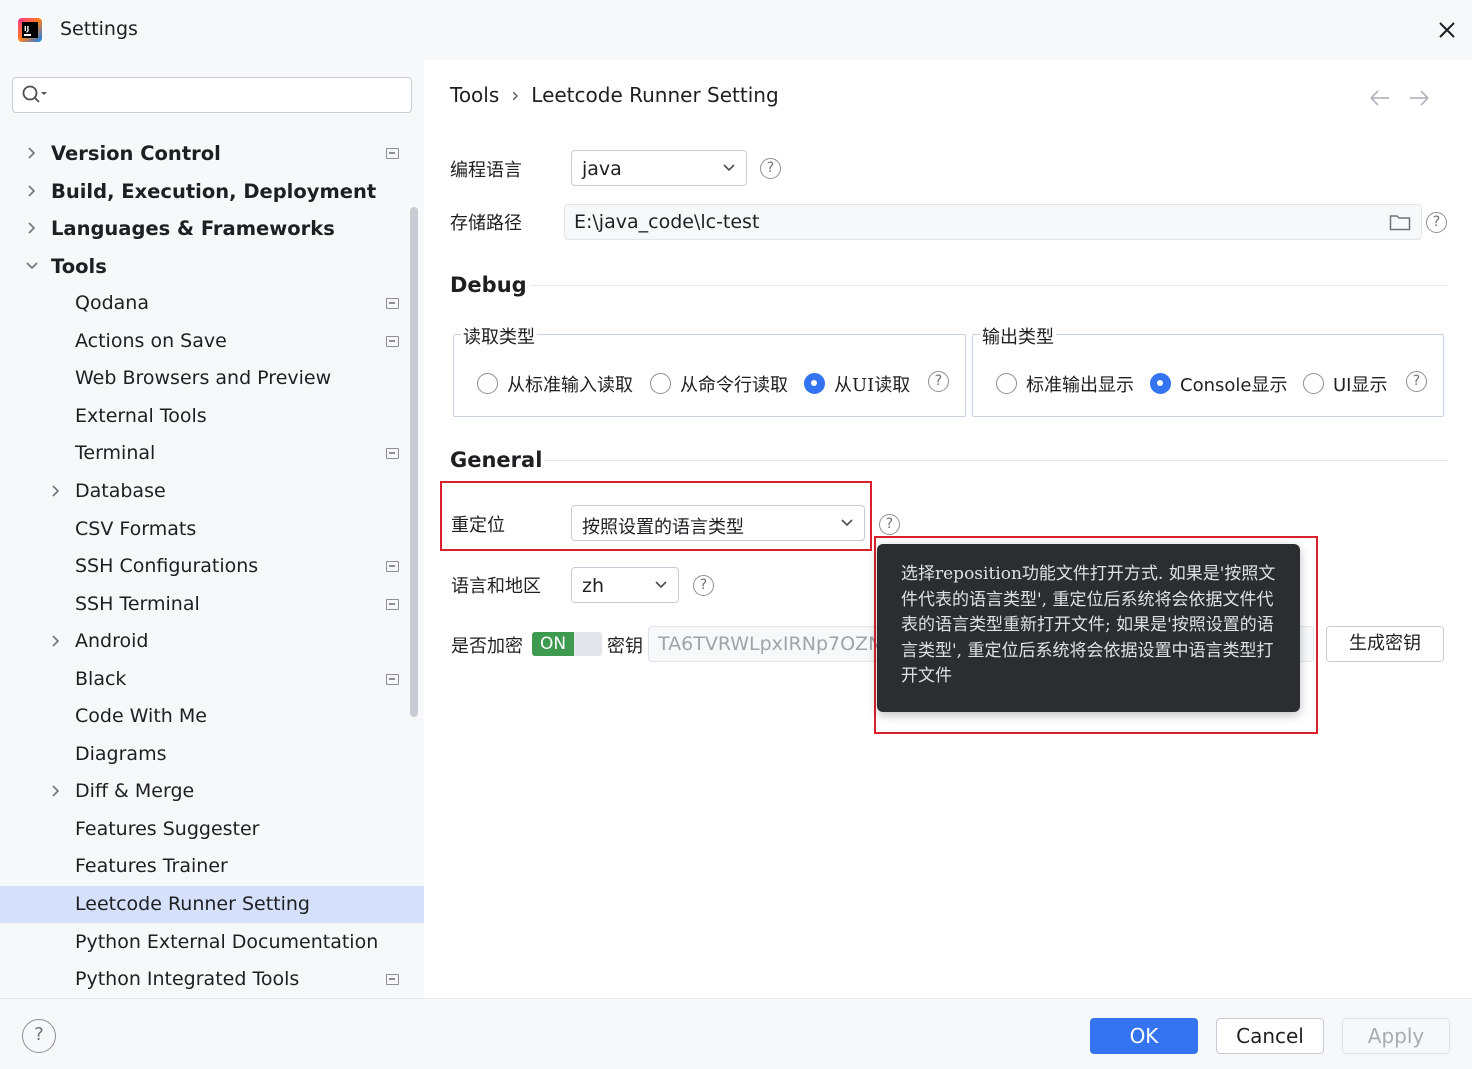 The image size is (1472, 1069). What do you see at coordinates (625, 585) in the screenshot?
I see `locale-combobox: zh` at bounding box center [625, 585].